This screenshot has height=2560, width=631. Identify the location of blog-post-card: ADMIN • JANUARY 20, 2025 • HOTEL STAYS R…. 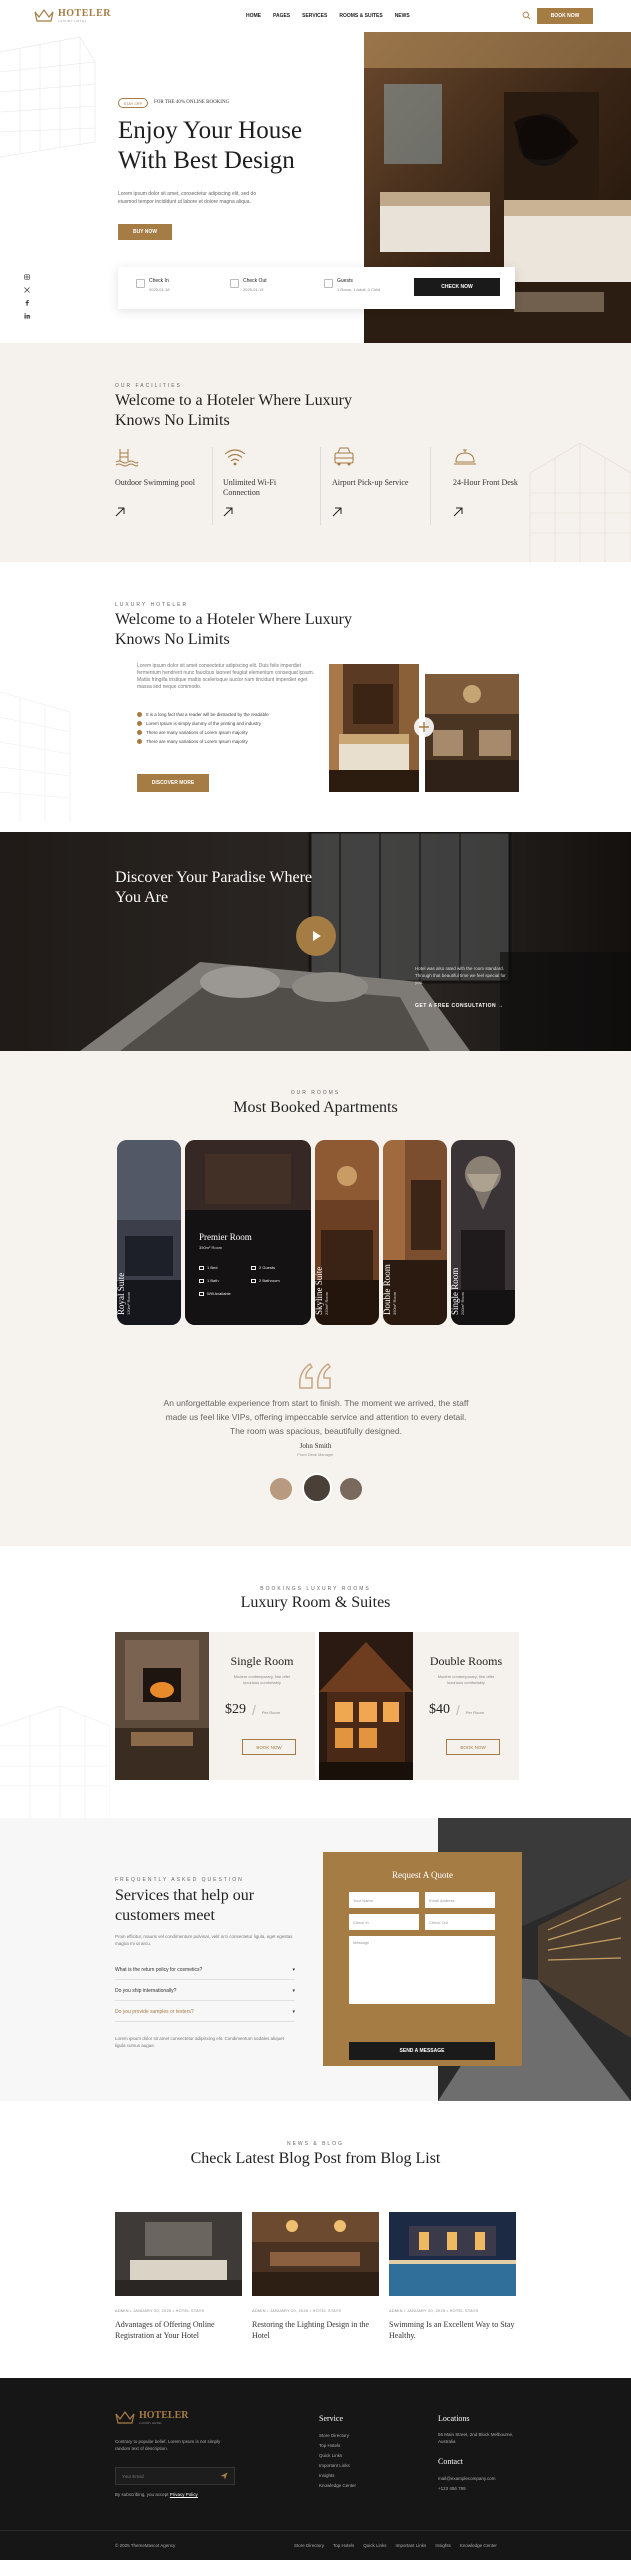
(315, 2276).